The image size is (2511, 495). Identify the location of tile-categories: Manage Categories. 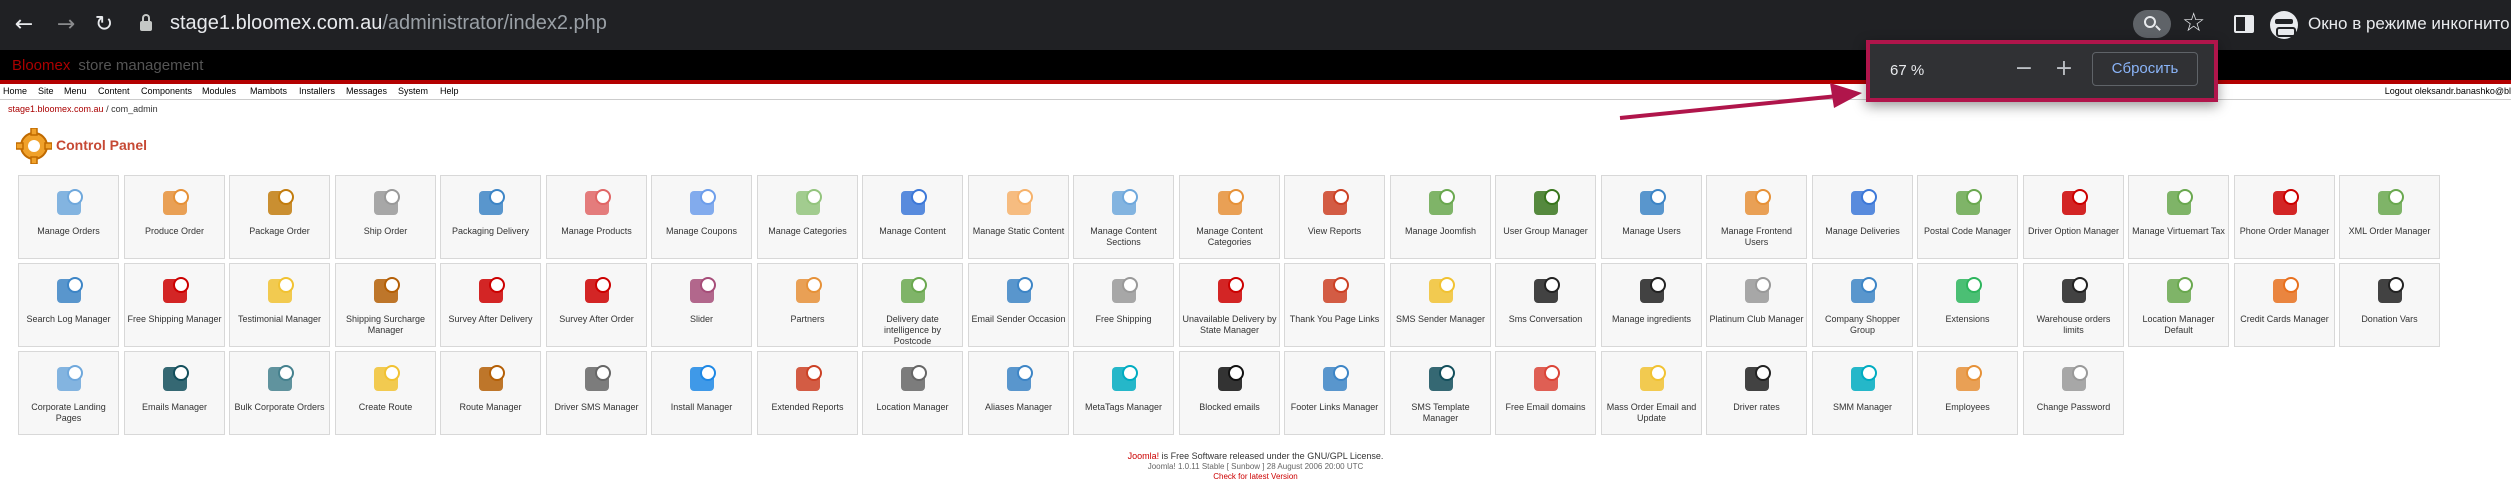
(807, 217).